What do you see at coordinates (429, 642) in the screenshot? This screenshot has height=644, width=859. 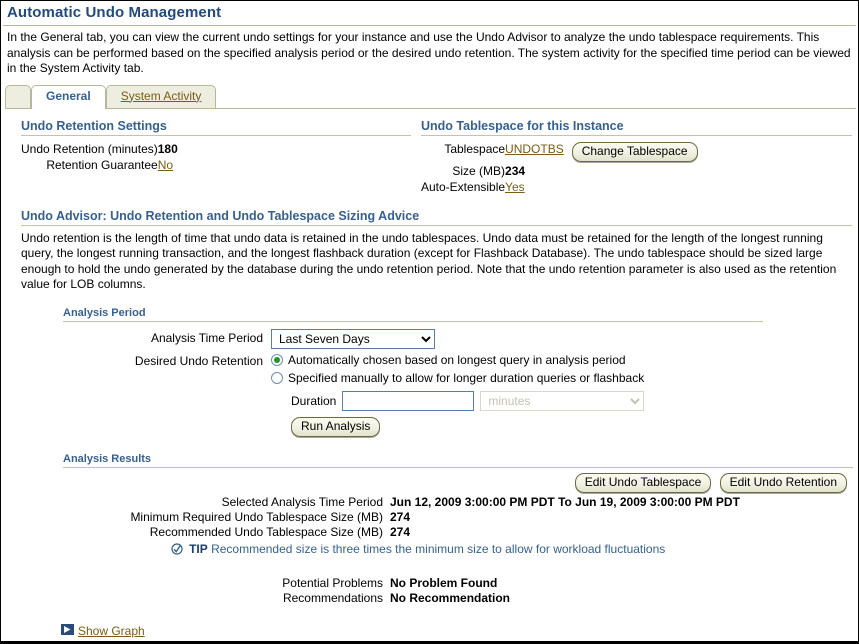 I see `bottom-border` at bounding box center [429, 642].